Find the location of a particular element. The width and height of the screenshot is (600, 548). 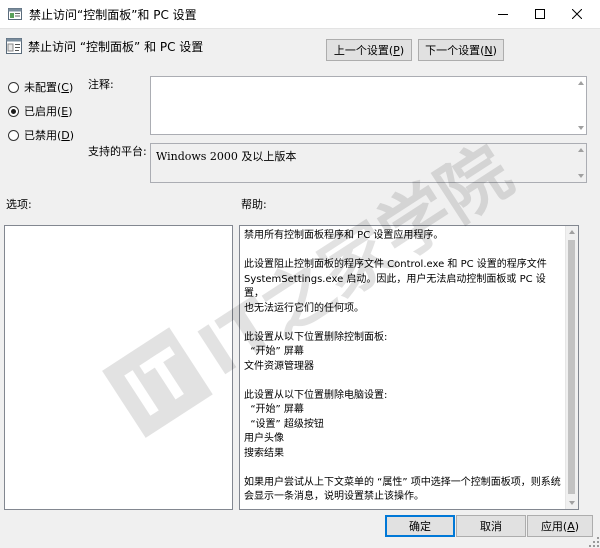

close-icon is located at coordinates (577, 14).